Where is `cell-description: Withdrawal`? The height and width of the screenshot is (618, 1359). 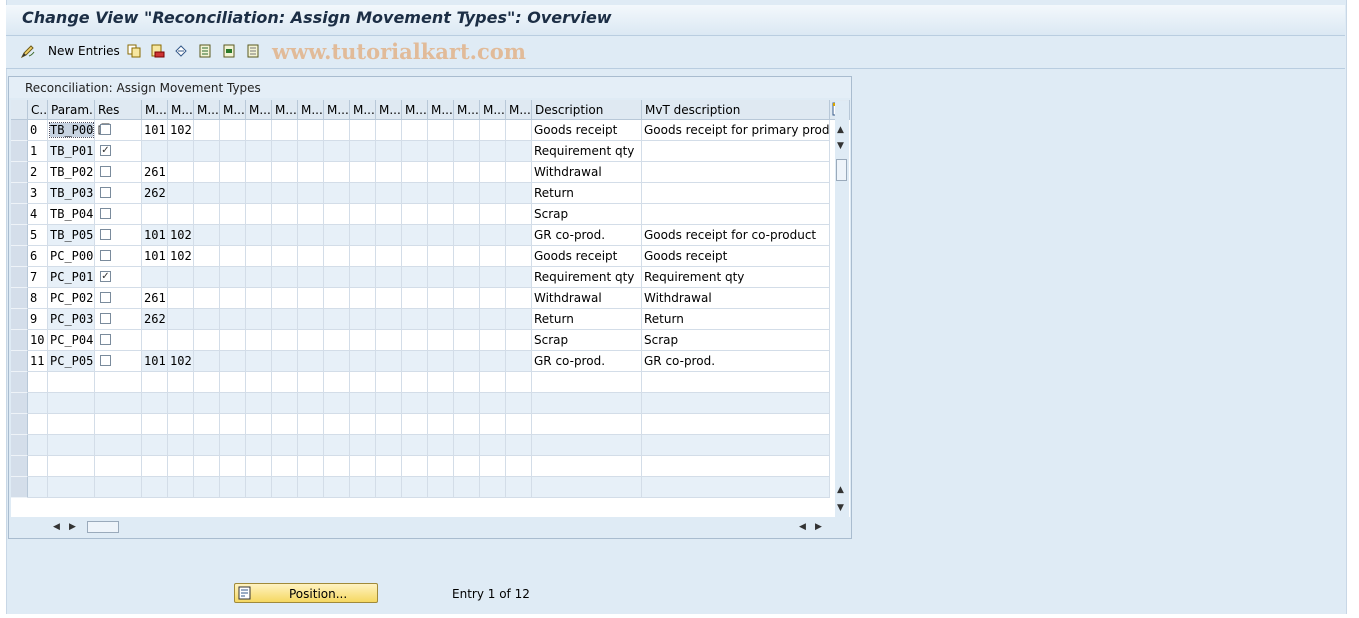
cell-description: Withdrawal is located at coordinates (587, 298).